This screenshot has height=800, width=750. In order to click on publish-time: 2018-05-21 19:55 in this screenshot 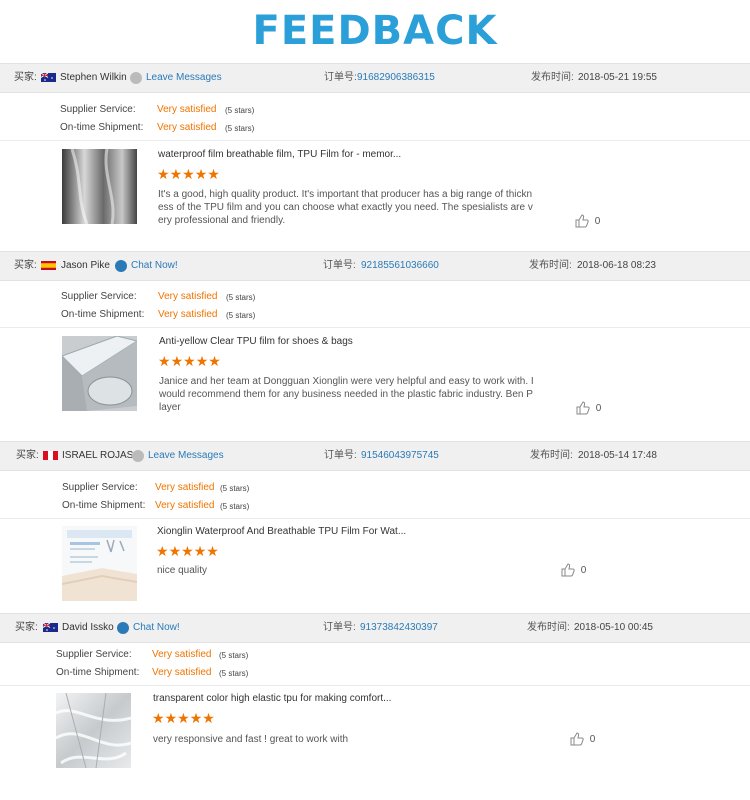, I will do `click(617, 77)`.